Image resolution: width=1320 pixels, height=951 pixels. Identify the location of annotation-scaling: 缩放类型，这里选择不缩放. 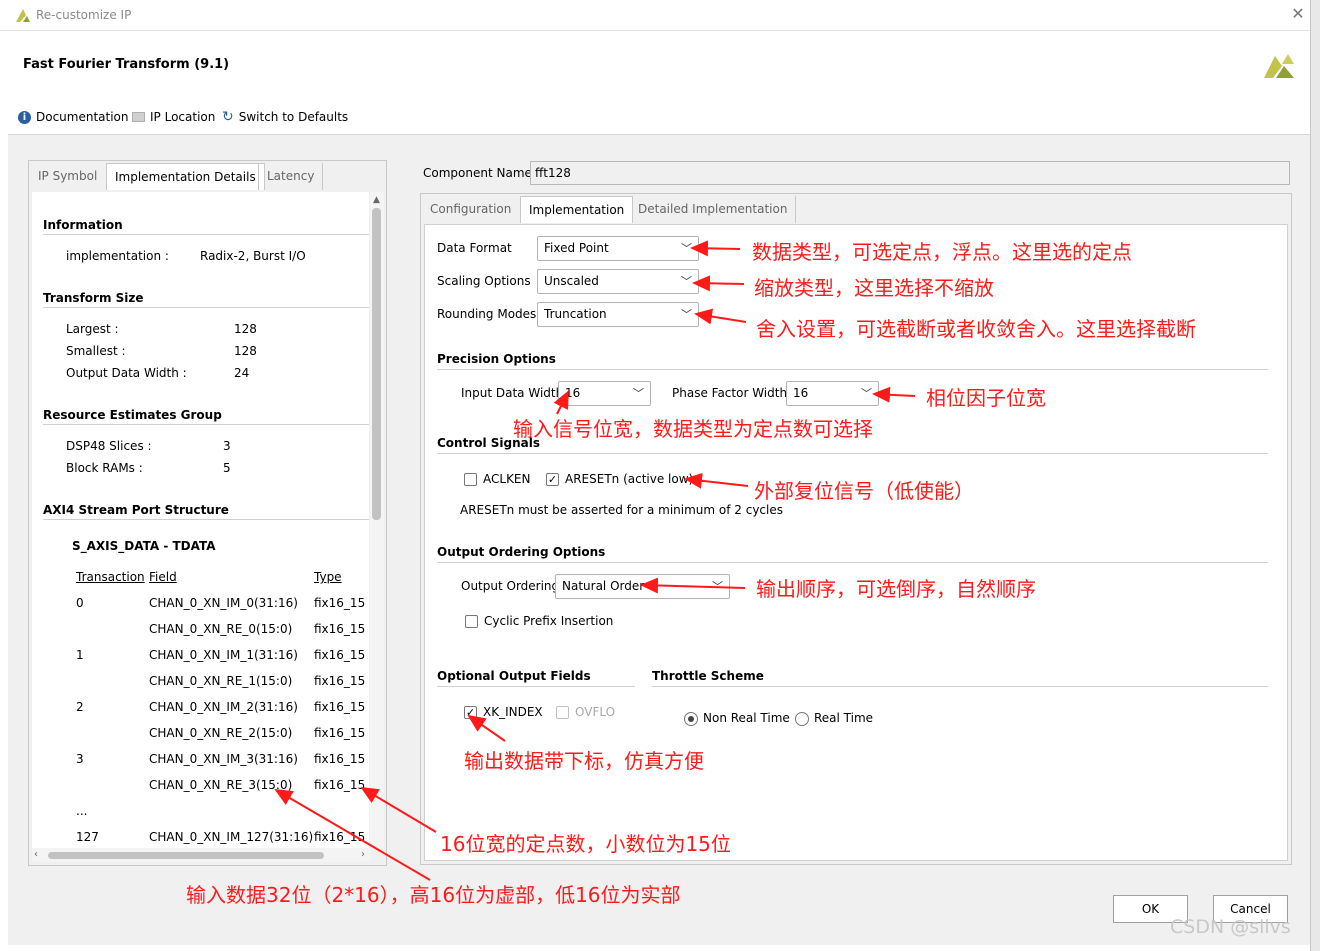
(874, 288).